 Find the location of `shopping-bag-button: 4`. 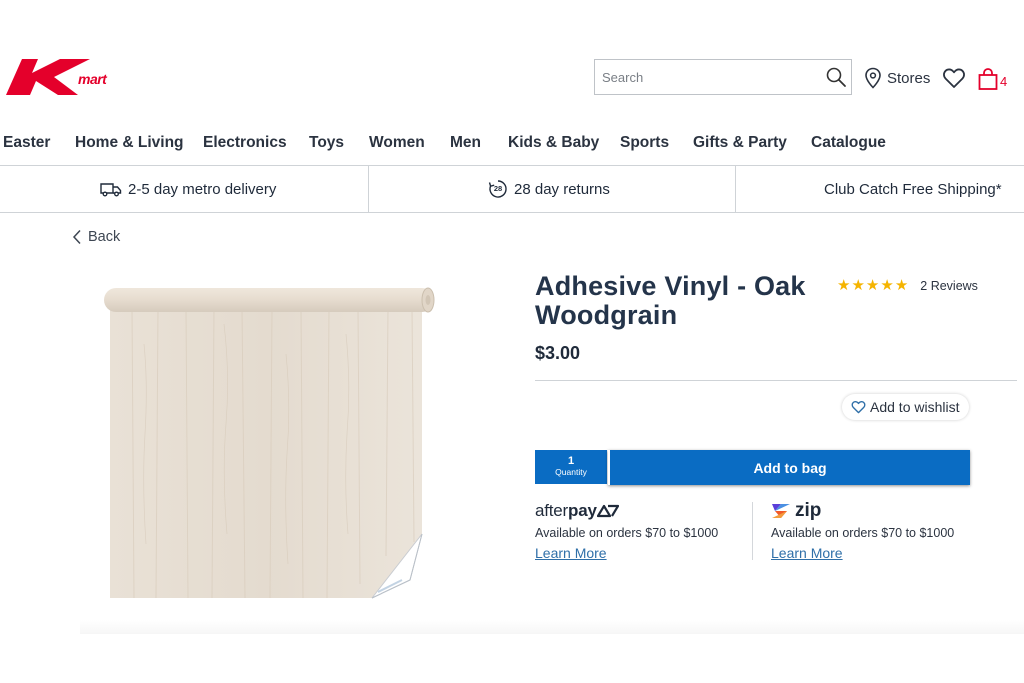

shopping-bag-button: 4 is located at coordinates (992, 78).